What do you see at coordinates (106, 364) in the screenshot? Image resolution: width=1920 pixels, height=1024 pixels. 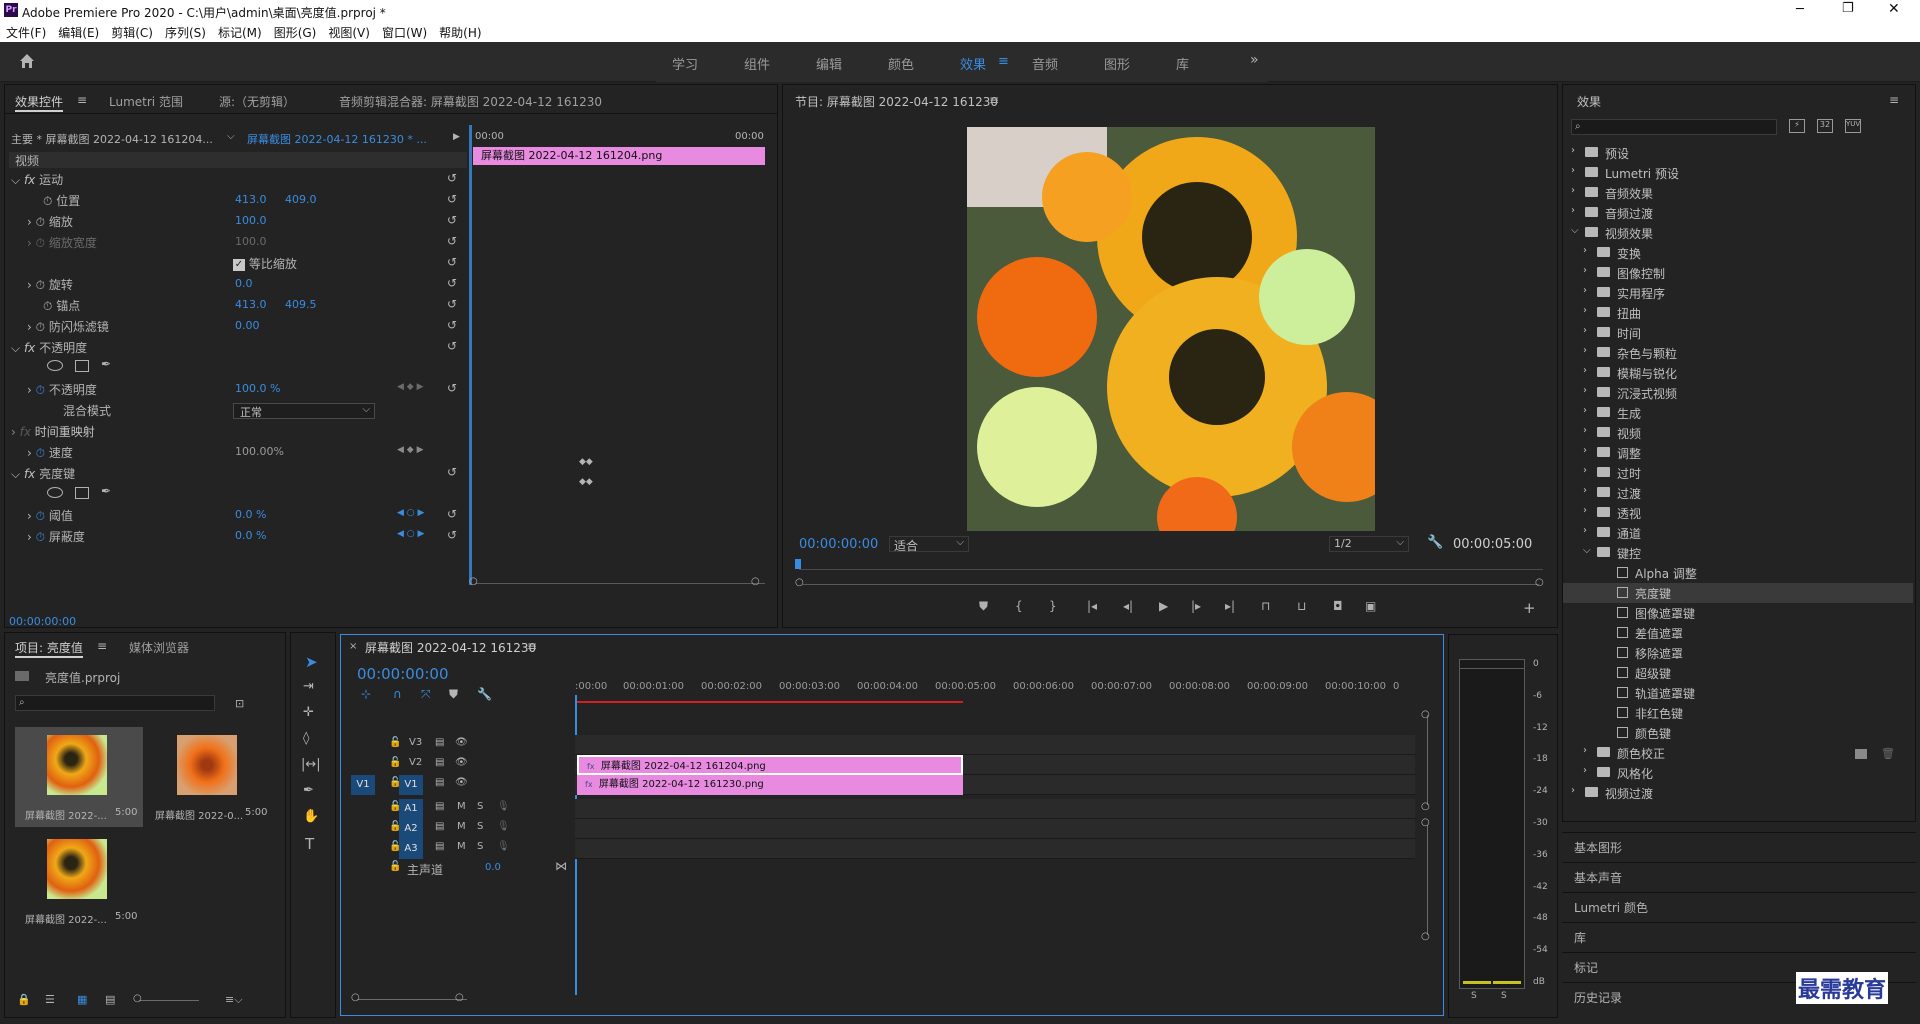 I see `pen-mask-icon: ✒` at bounding box center [106, 364].